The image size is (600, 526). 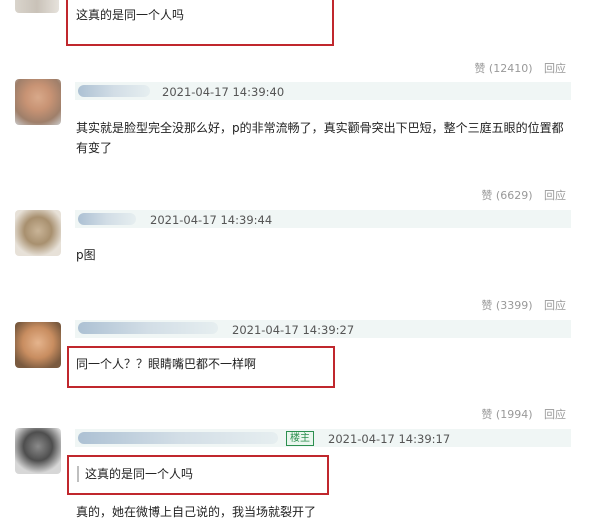 I want to click on op-badge: 楼主, so click(x=300, y=438).